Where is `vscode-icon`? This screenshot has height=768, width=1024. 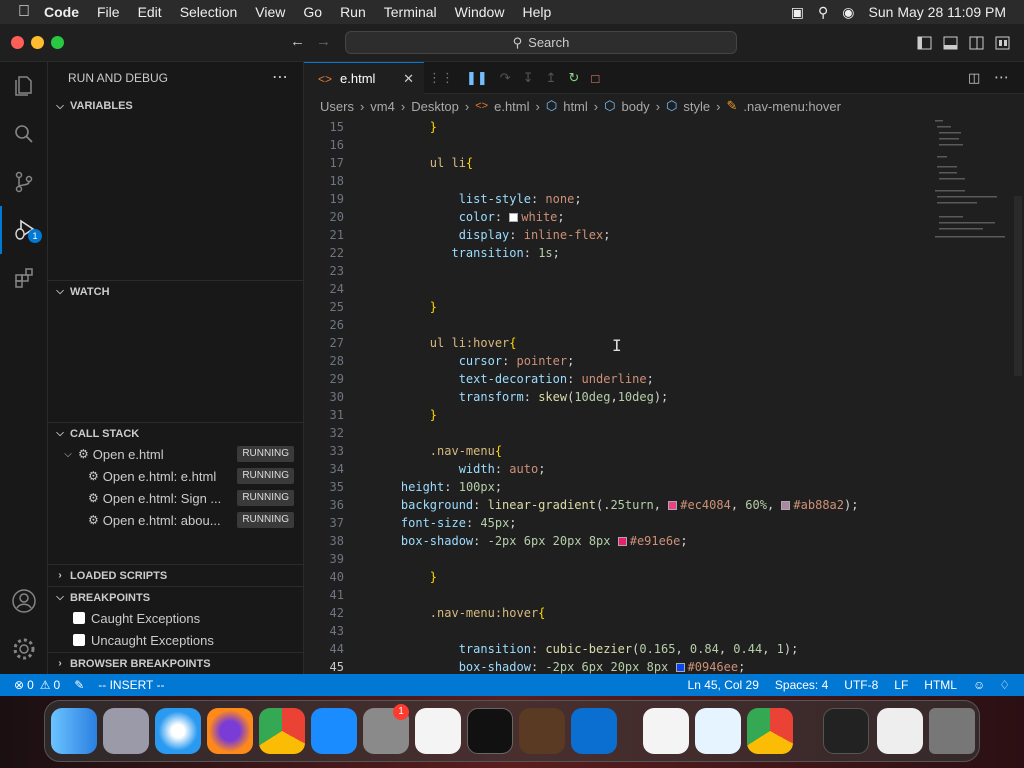
vscode-icon is located at coordinates (594, 731).